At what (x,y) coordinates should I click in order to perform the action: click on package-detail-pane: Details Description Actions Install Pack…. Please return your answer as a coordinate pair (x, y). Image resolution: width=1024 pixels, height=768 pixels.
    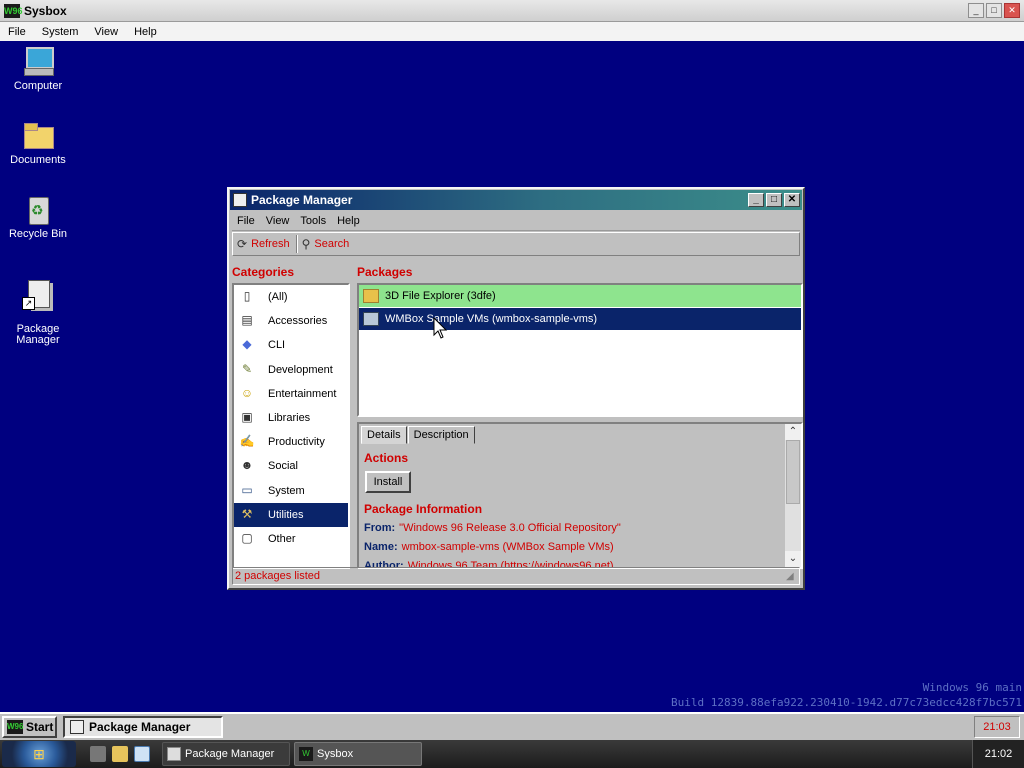
    Looking at the image, I should click on (580, 495).